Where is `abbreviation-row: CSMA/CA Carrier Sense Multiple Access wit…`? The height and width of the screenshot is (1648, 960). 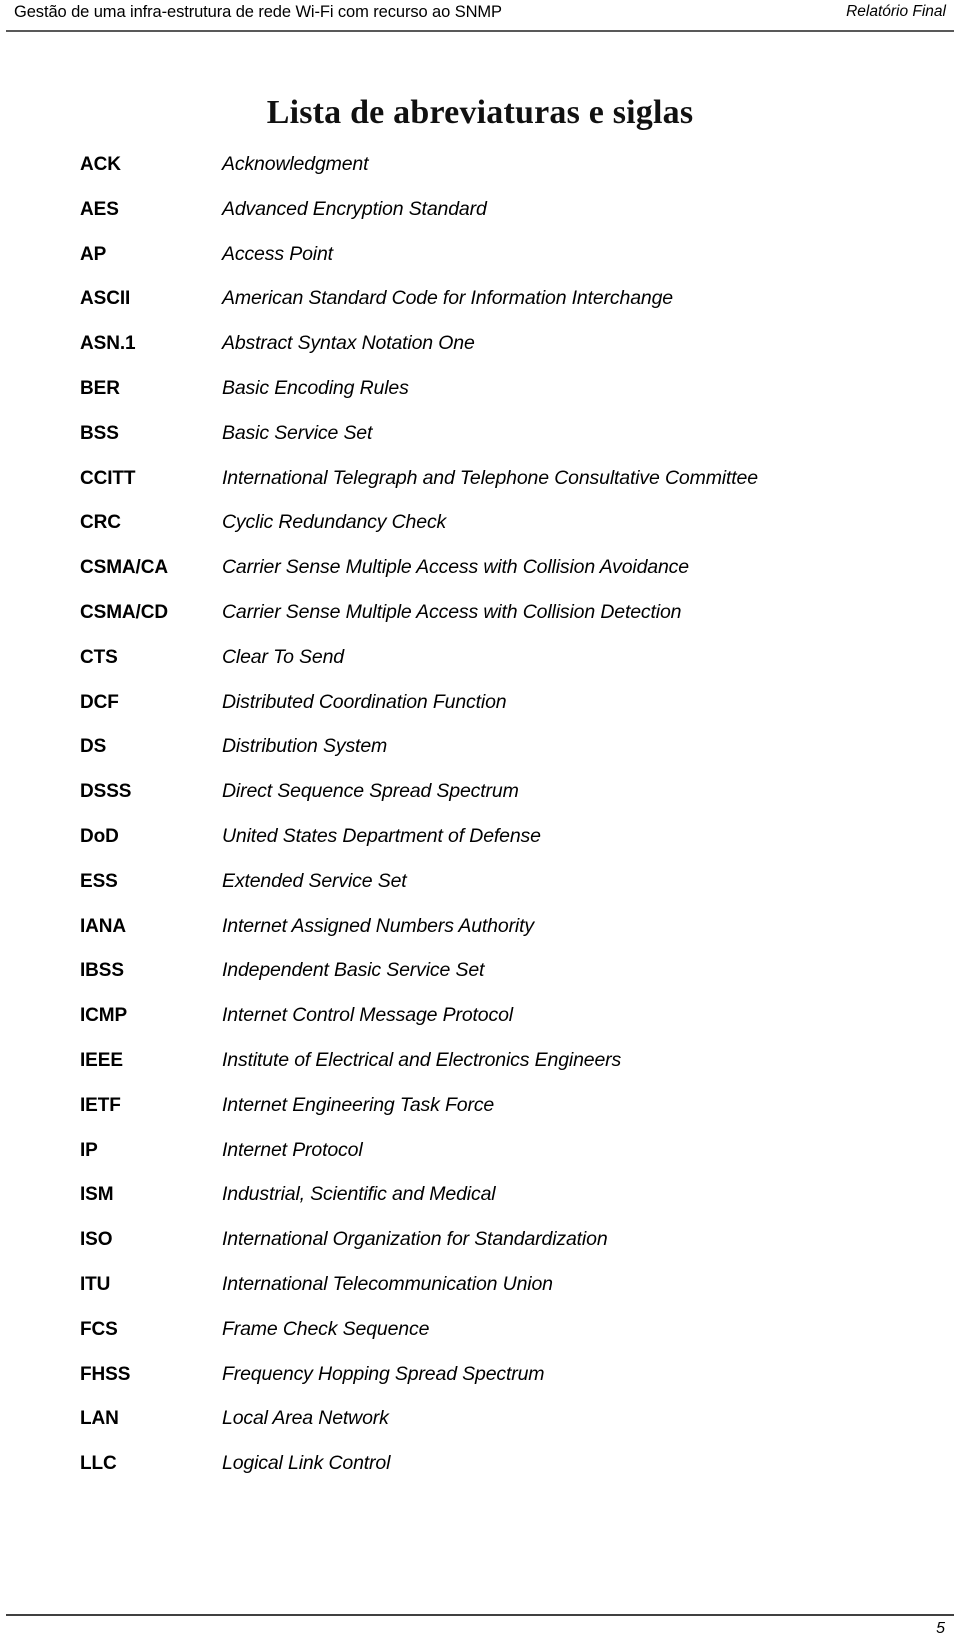
abbreviation-row: CSMA/CA Carrier Sense Multiple Access wit… is located at coordinates (480, 578).